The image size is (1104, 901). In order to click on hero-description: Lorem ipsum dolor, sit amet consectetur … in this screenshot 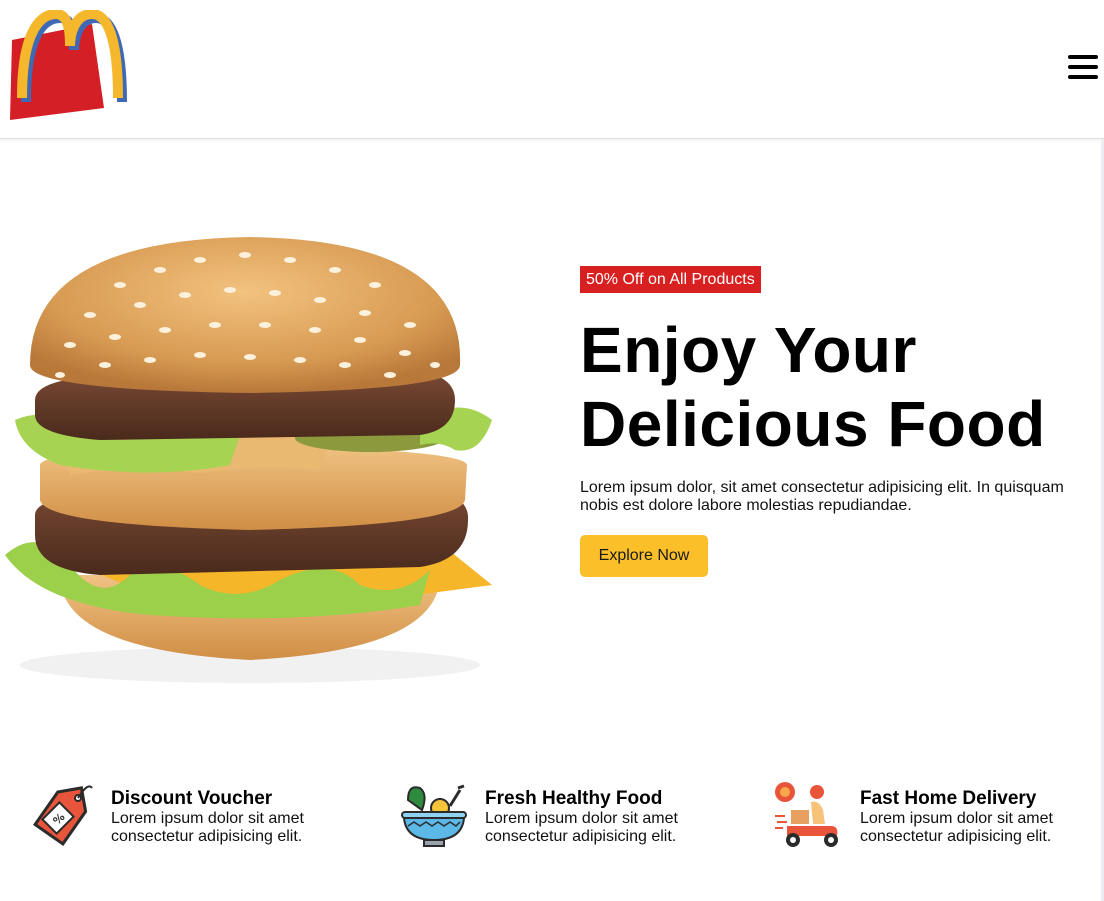, I will do `click(822, 496)`.